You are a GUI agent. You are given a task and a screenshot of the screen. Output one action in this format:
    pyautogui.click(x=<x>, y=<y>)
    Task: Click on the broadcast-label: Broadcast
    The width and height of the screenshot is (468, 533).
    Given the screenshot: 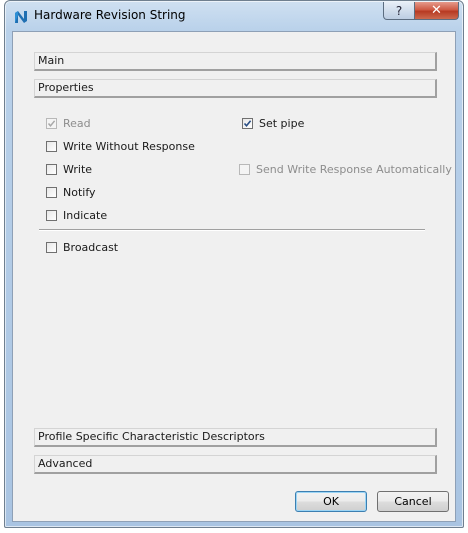 What is the action you would take?
    pyautogui.click(x=91, y=247)
    